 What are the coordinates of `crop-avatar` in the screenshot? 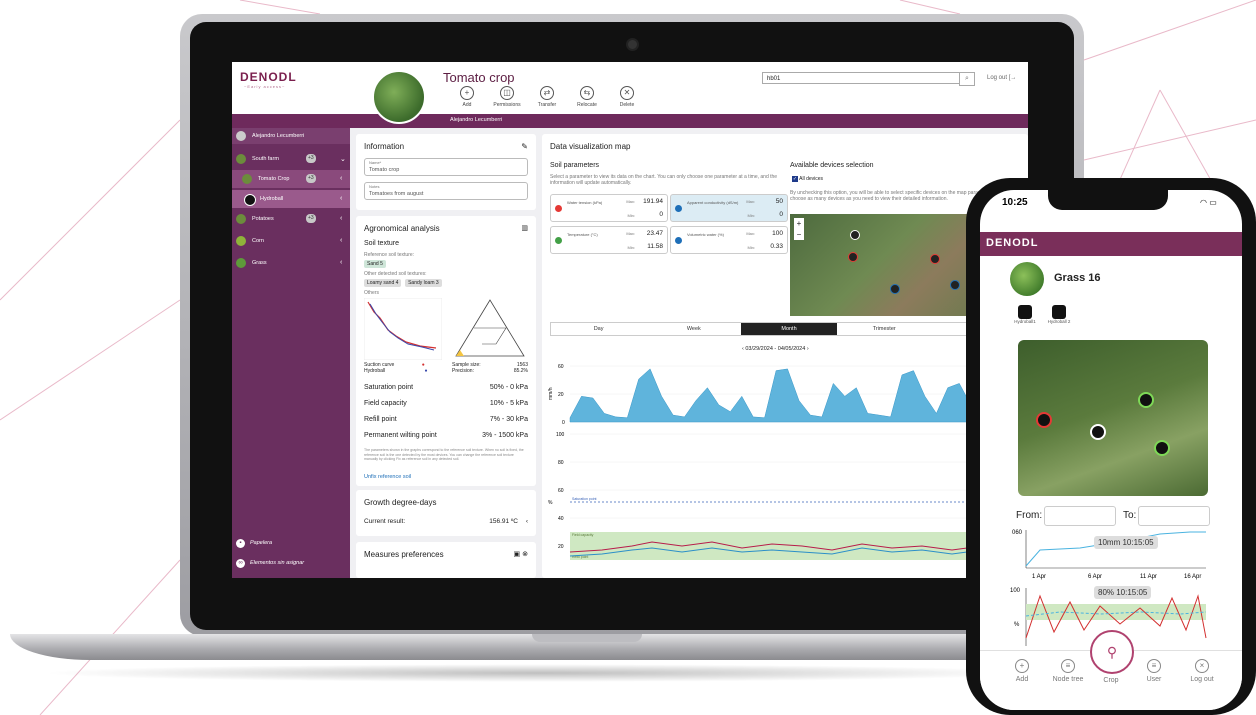 It's located at (399, 97).